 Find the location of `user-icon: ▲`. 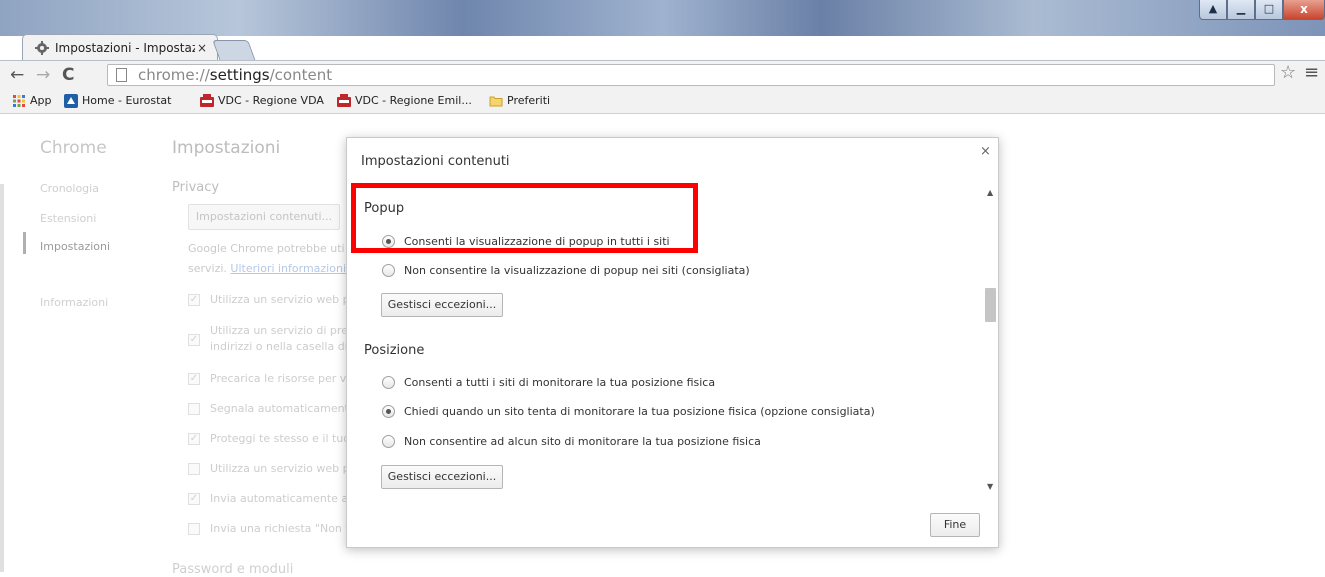

user-icon: ▲ is located at coordinates (1213, 8).